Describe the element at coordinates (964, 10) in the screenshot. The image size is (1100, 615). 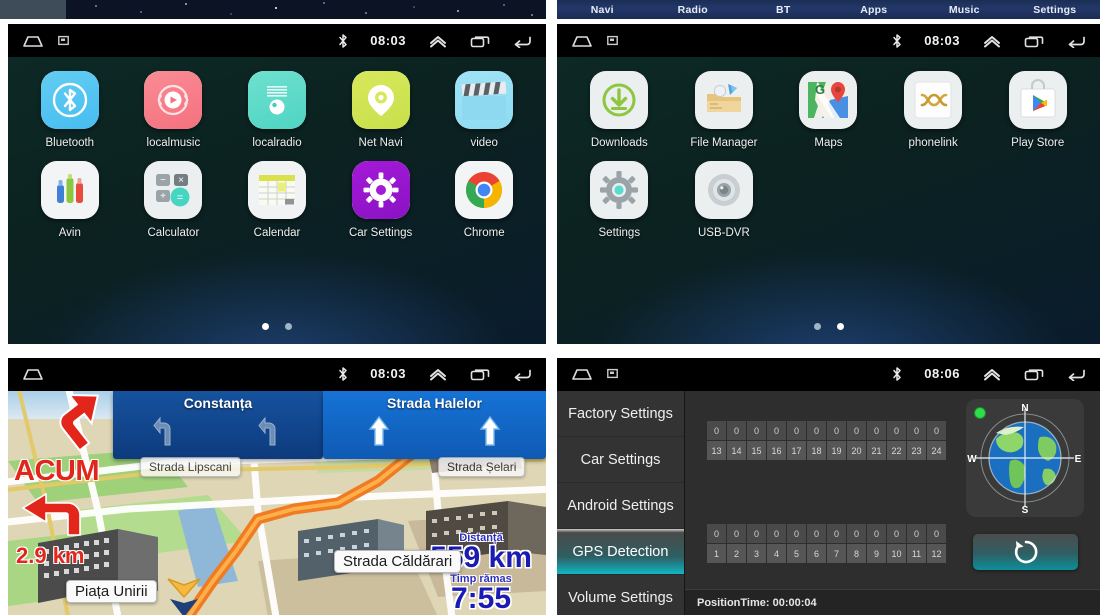
I see `menu-item-music: Music` at that location.